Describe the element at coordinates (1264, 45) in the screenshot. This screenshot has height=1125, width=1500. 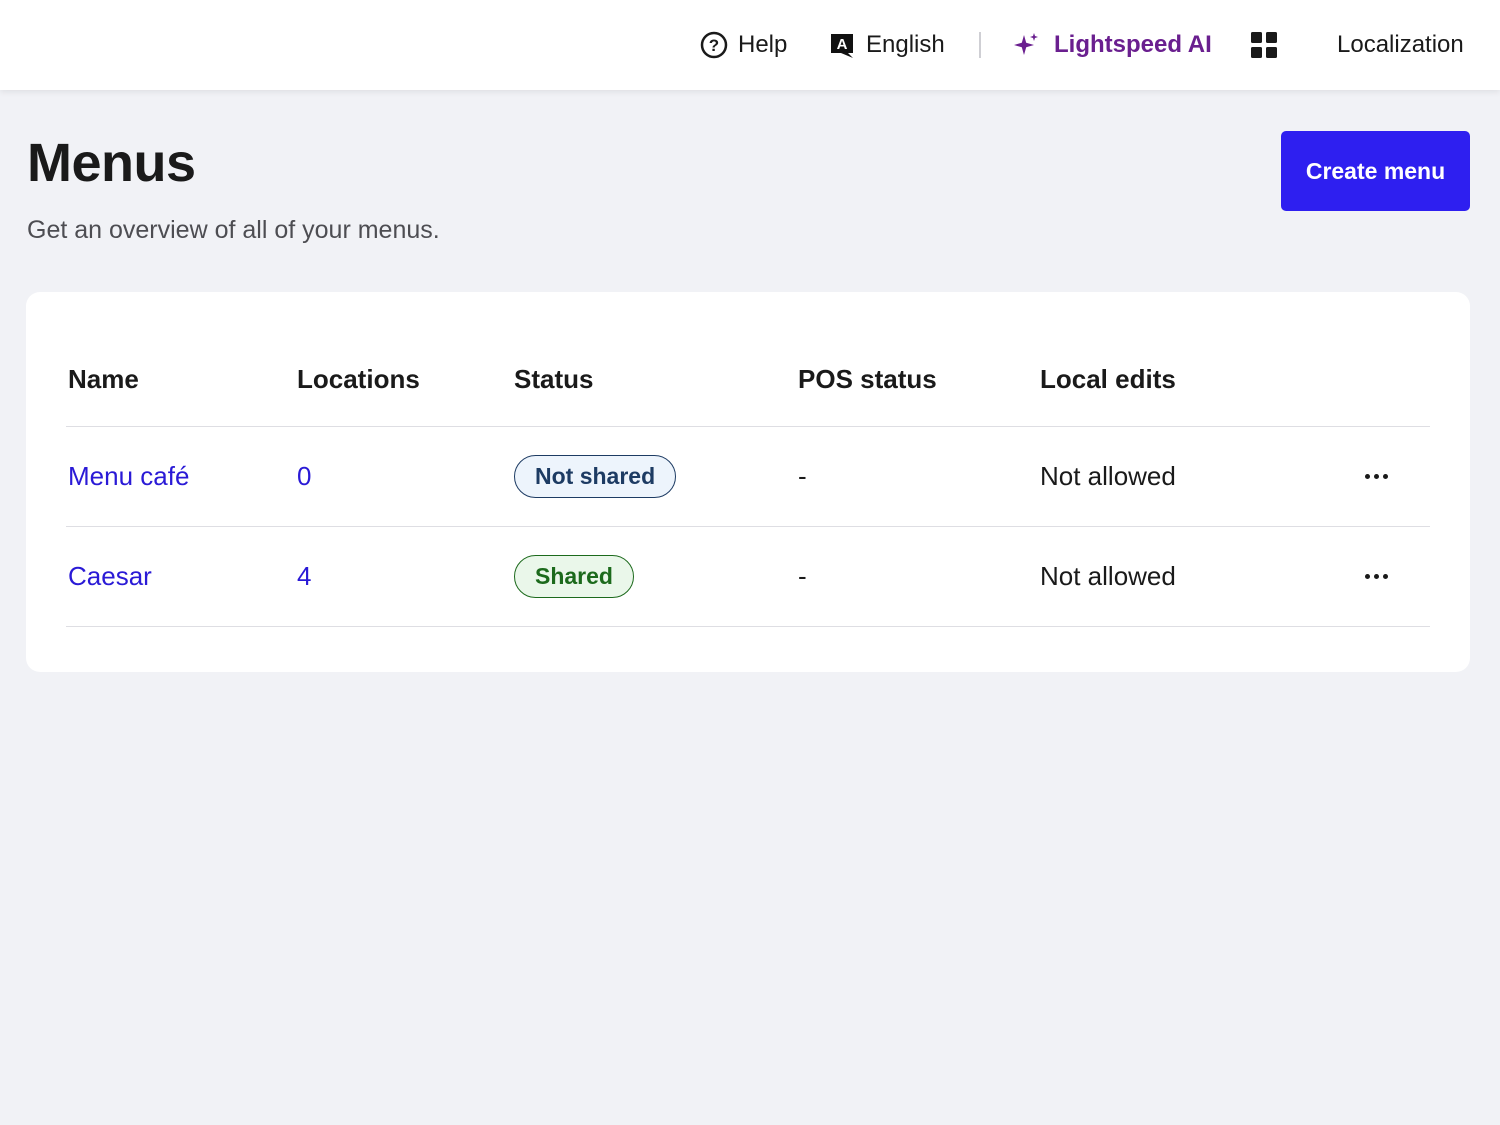
I see `grid-icon` at that location.